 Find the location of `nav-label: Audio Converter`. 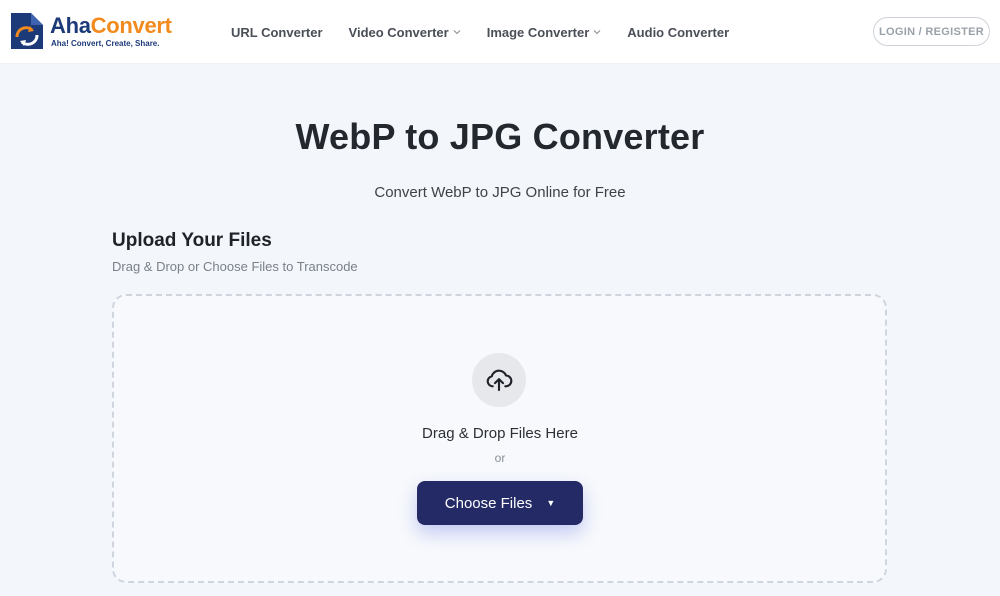

nav-label: Audio Converter is located at coordinates (678, 32).